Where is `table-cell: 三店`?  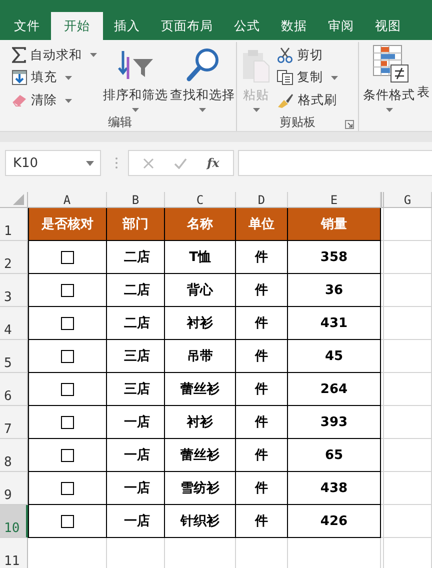 table-cell: 三店 is located at coordinates (136, 389).